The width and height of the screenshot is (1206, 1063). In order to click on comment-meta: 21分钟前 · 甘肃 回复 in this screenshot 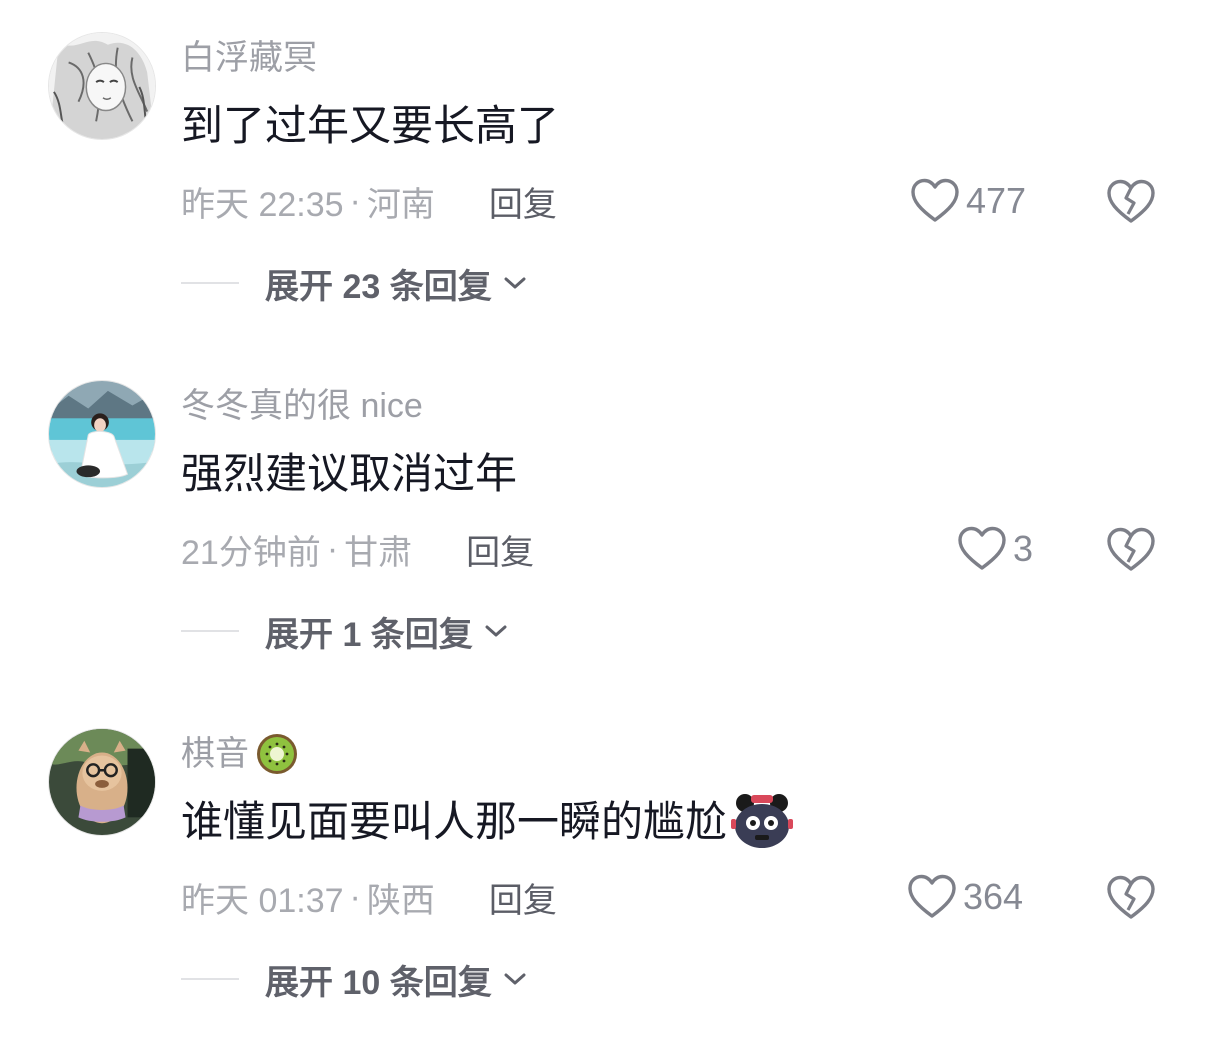, I will do `click(357, 549)`.